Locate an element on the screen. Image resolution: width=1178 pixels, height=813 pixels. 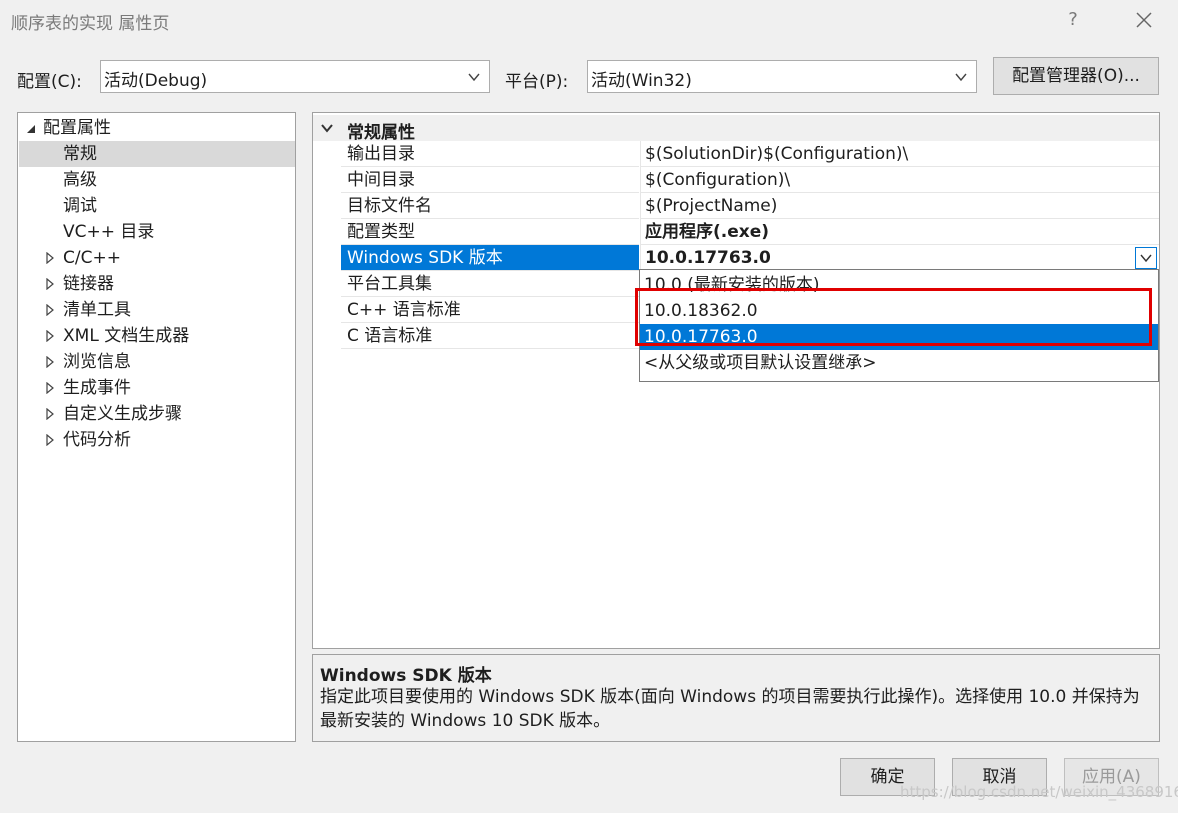
tree-item: 生成事件 is located at coordinates (156, 388).